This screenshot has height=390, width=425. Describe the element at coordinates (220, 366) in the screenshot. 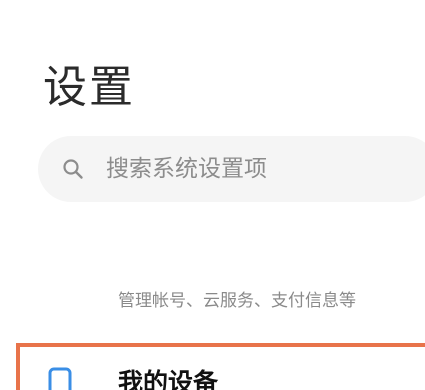

I see `my-device-item: 我的设备` at that location.